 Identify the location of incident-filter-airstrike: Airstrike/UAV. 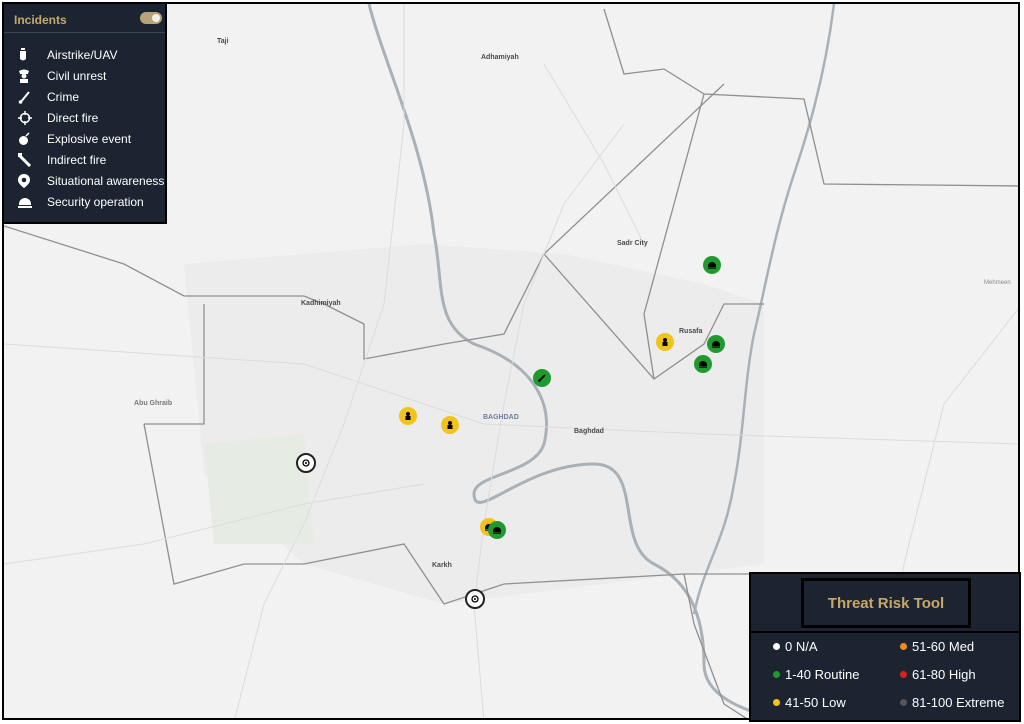
(67, 55).